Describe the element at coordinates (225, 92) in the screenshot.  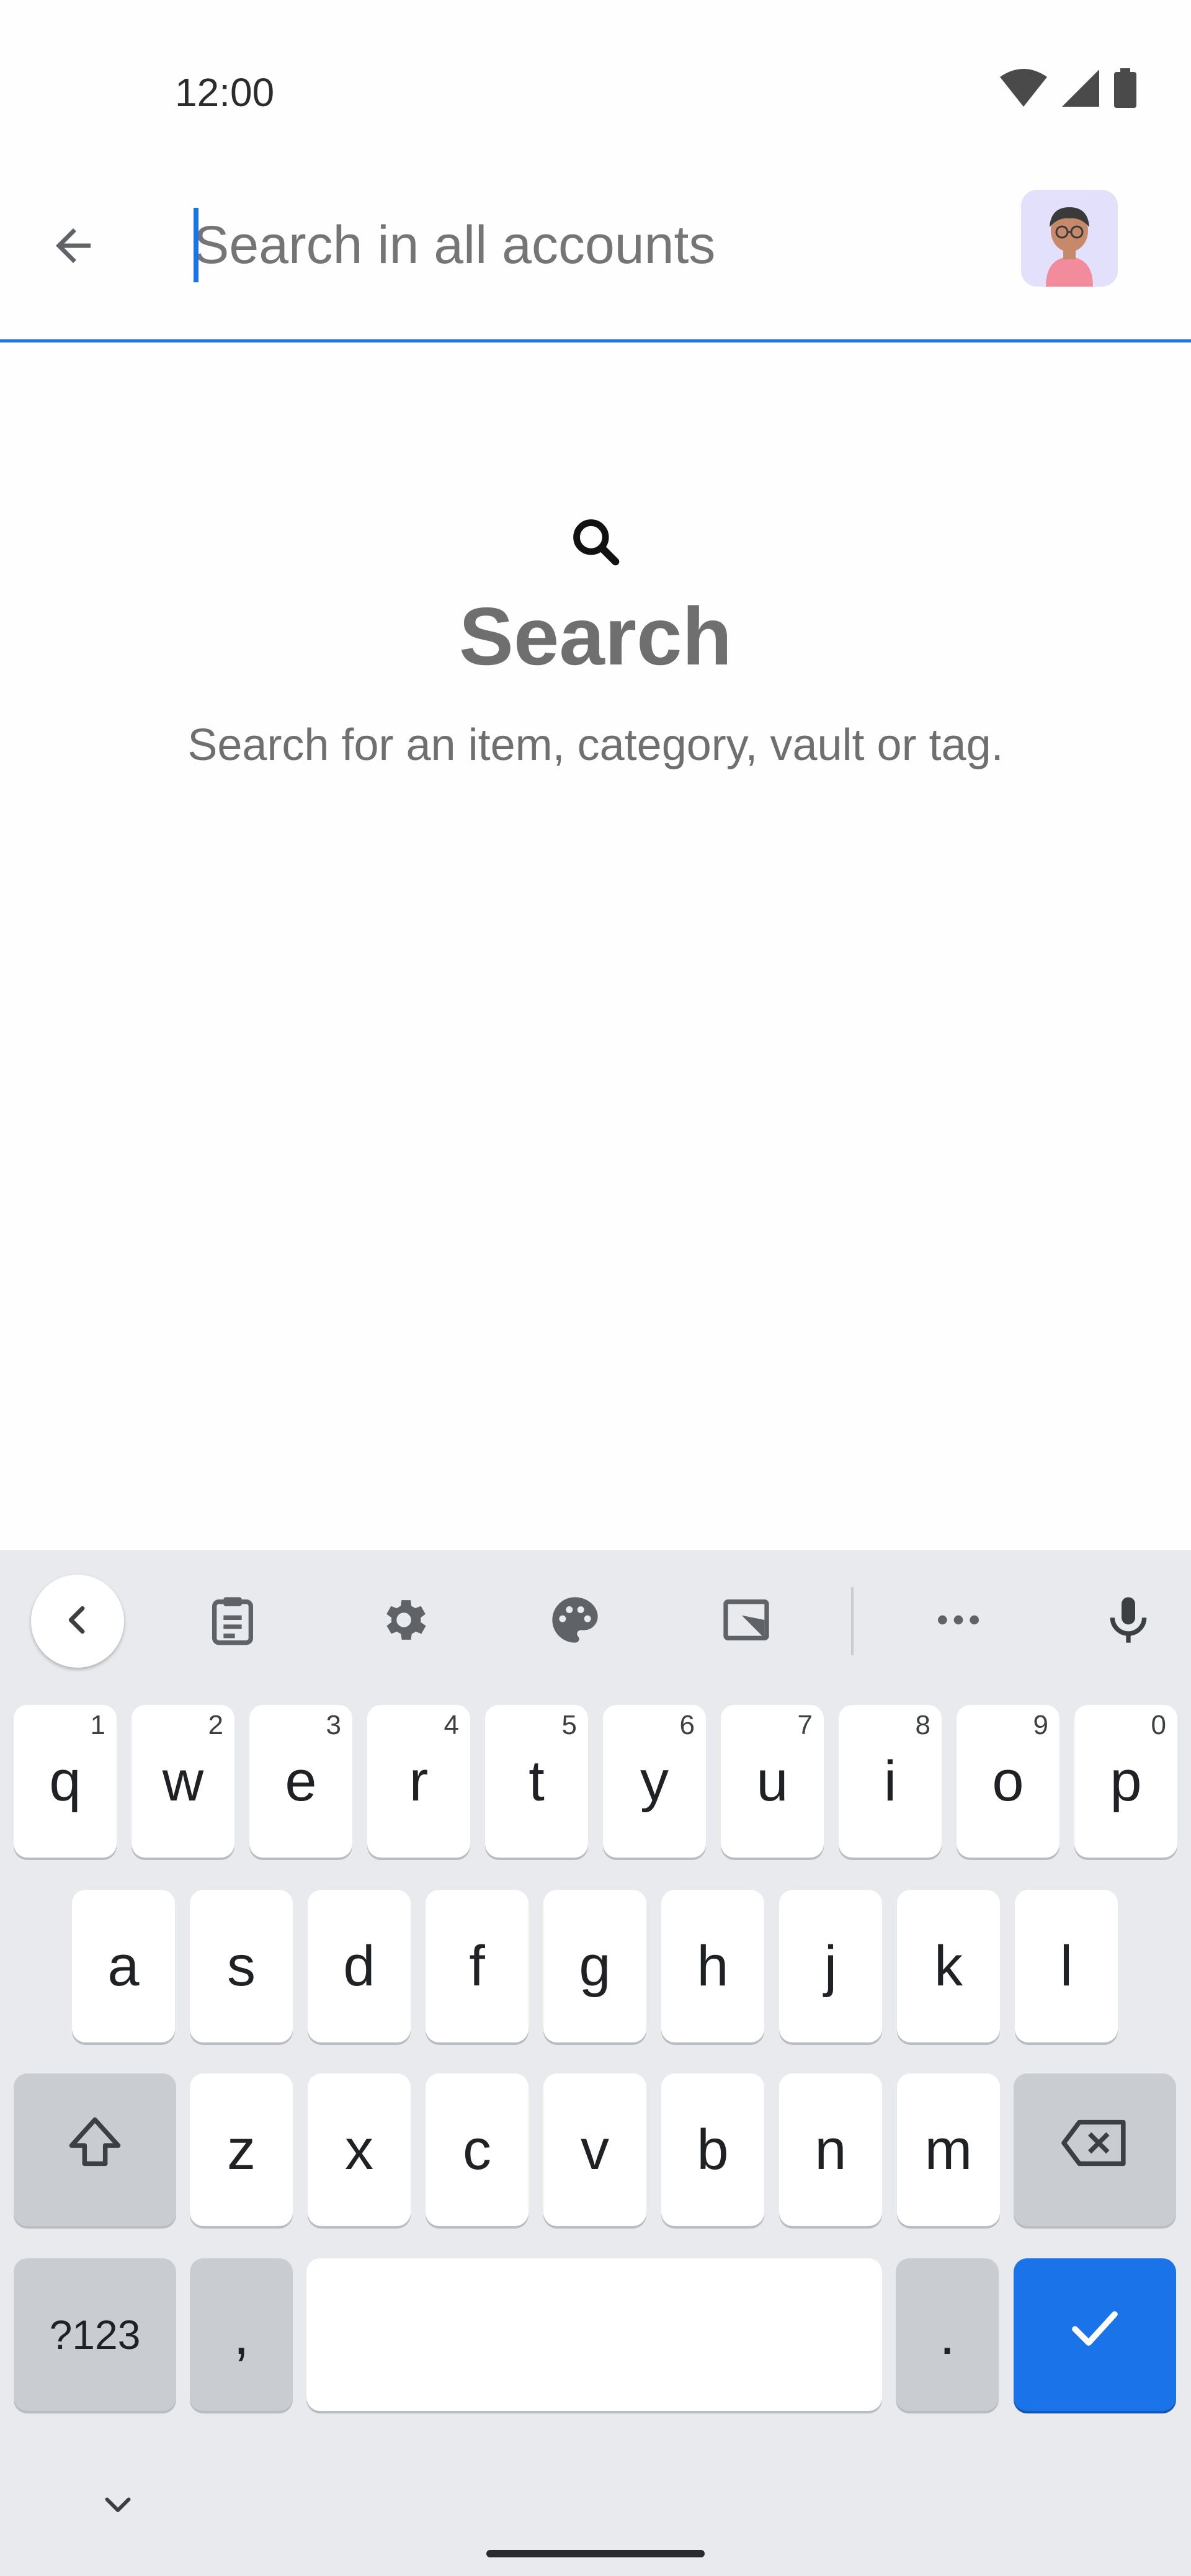
I see `status-time: 12:00` at that location.